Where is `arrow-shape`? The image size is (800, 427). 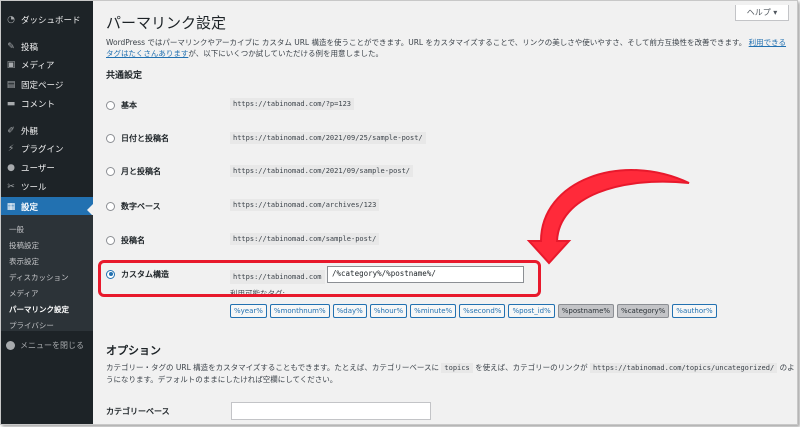
arrow-shape is located at coordinates (608, 217).